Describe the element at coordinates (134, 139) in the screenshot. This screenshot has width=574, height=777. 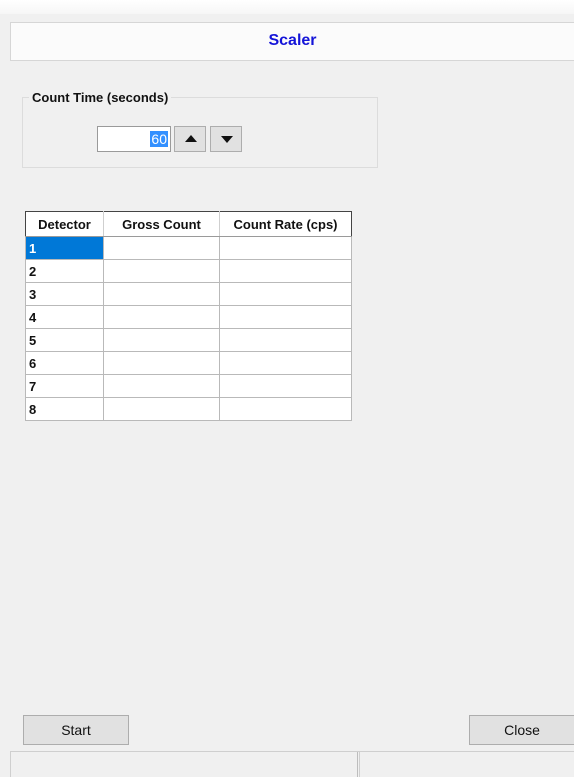
I see `count-time-input: 60` at that location.